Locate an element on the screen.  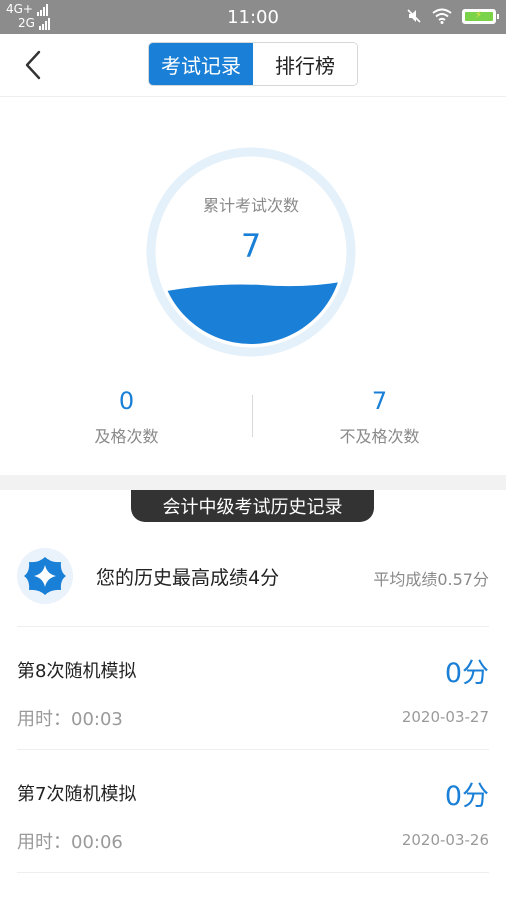
record-item: 第8次随机模拟 0分 用时：00:03 2020-03-27 is located at coordinates (253, 688).